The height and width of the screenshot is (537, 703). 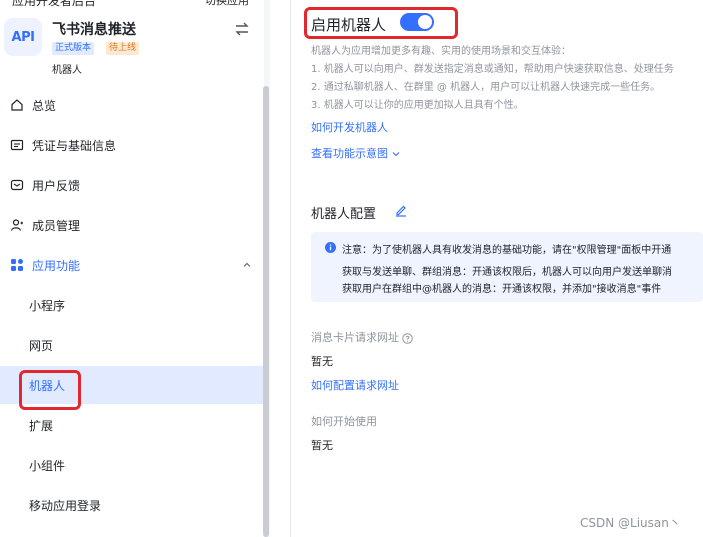 I want to click on sidebar-item-label: 应用功能, so click(x=56, y=265).